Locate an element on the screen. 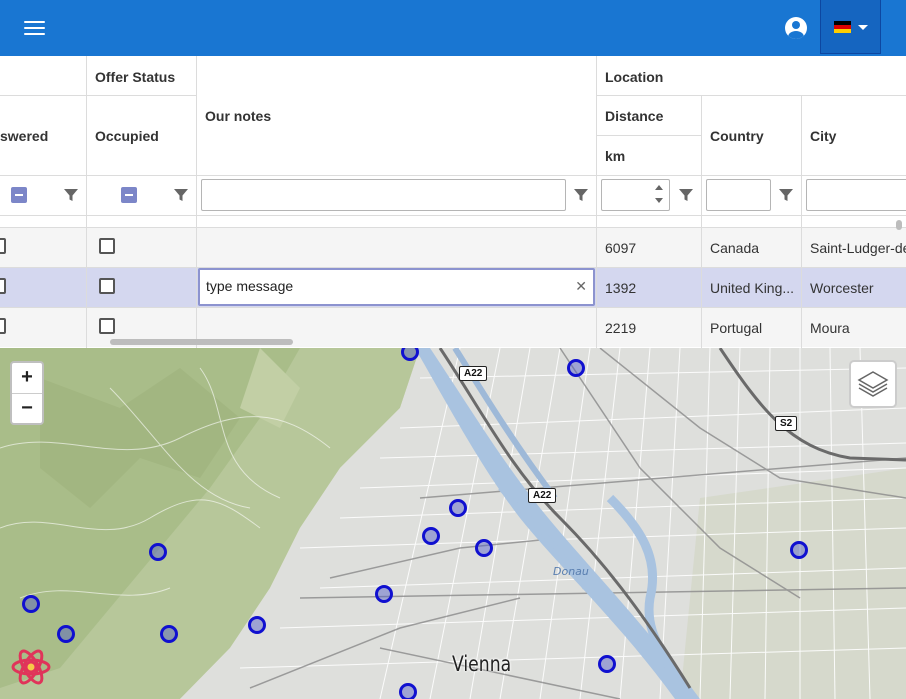  city-cell: Saint-Ludger-de is located at coordinates (858, 248).